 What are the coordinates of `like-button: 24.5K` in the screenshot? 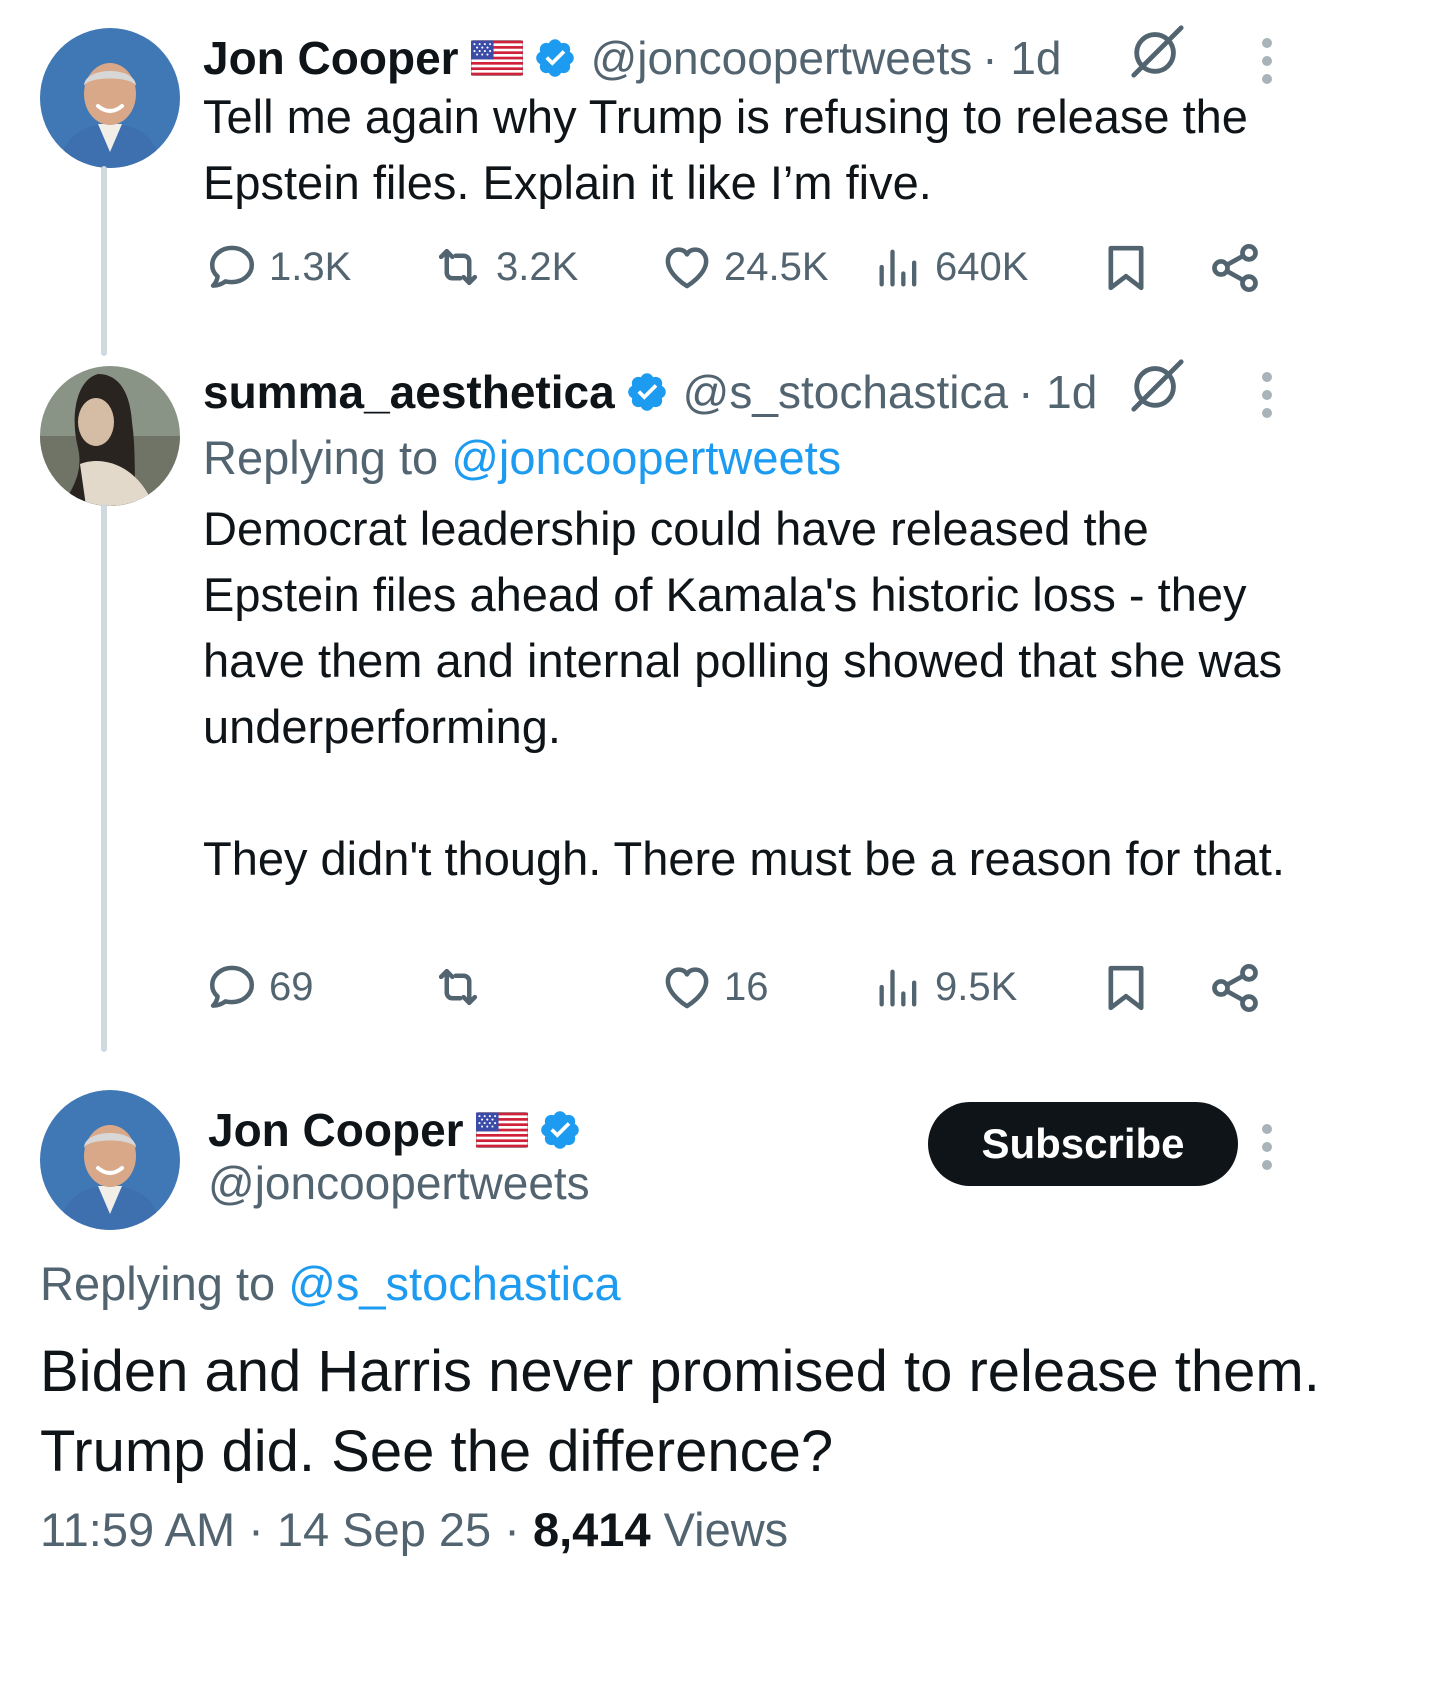 It's located at (744, 267).